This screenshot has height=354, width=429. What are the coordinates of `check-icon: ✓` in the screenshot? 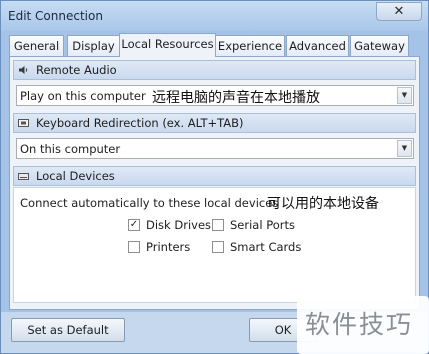 It's located at (134, 224).